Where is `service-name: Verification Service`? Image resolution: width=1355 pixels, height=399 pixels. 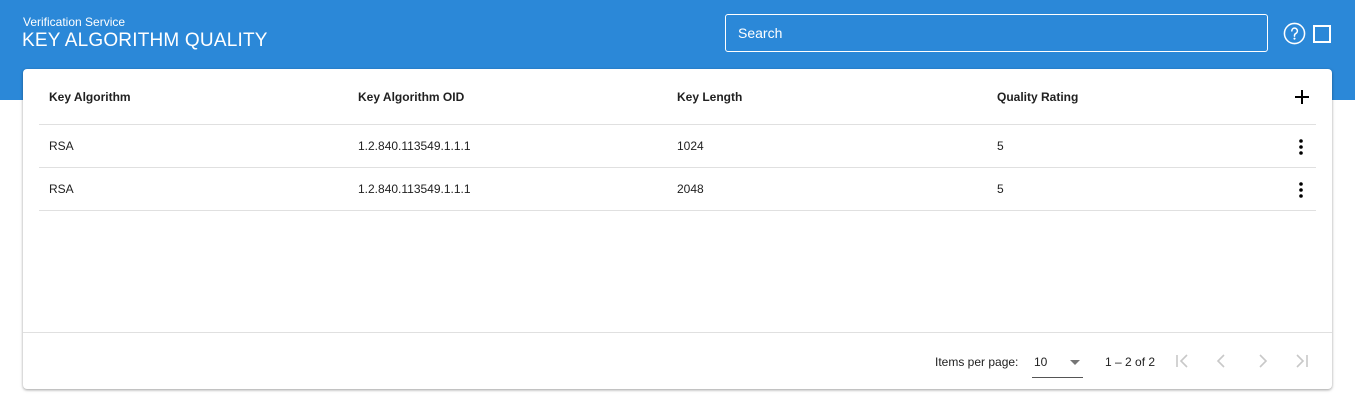 service-name: Verification Service is located at coordinates (74, 22).